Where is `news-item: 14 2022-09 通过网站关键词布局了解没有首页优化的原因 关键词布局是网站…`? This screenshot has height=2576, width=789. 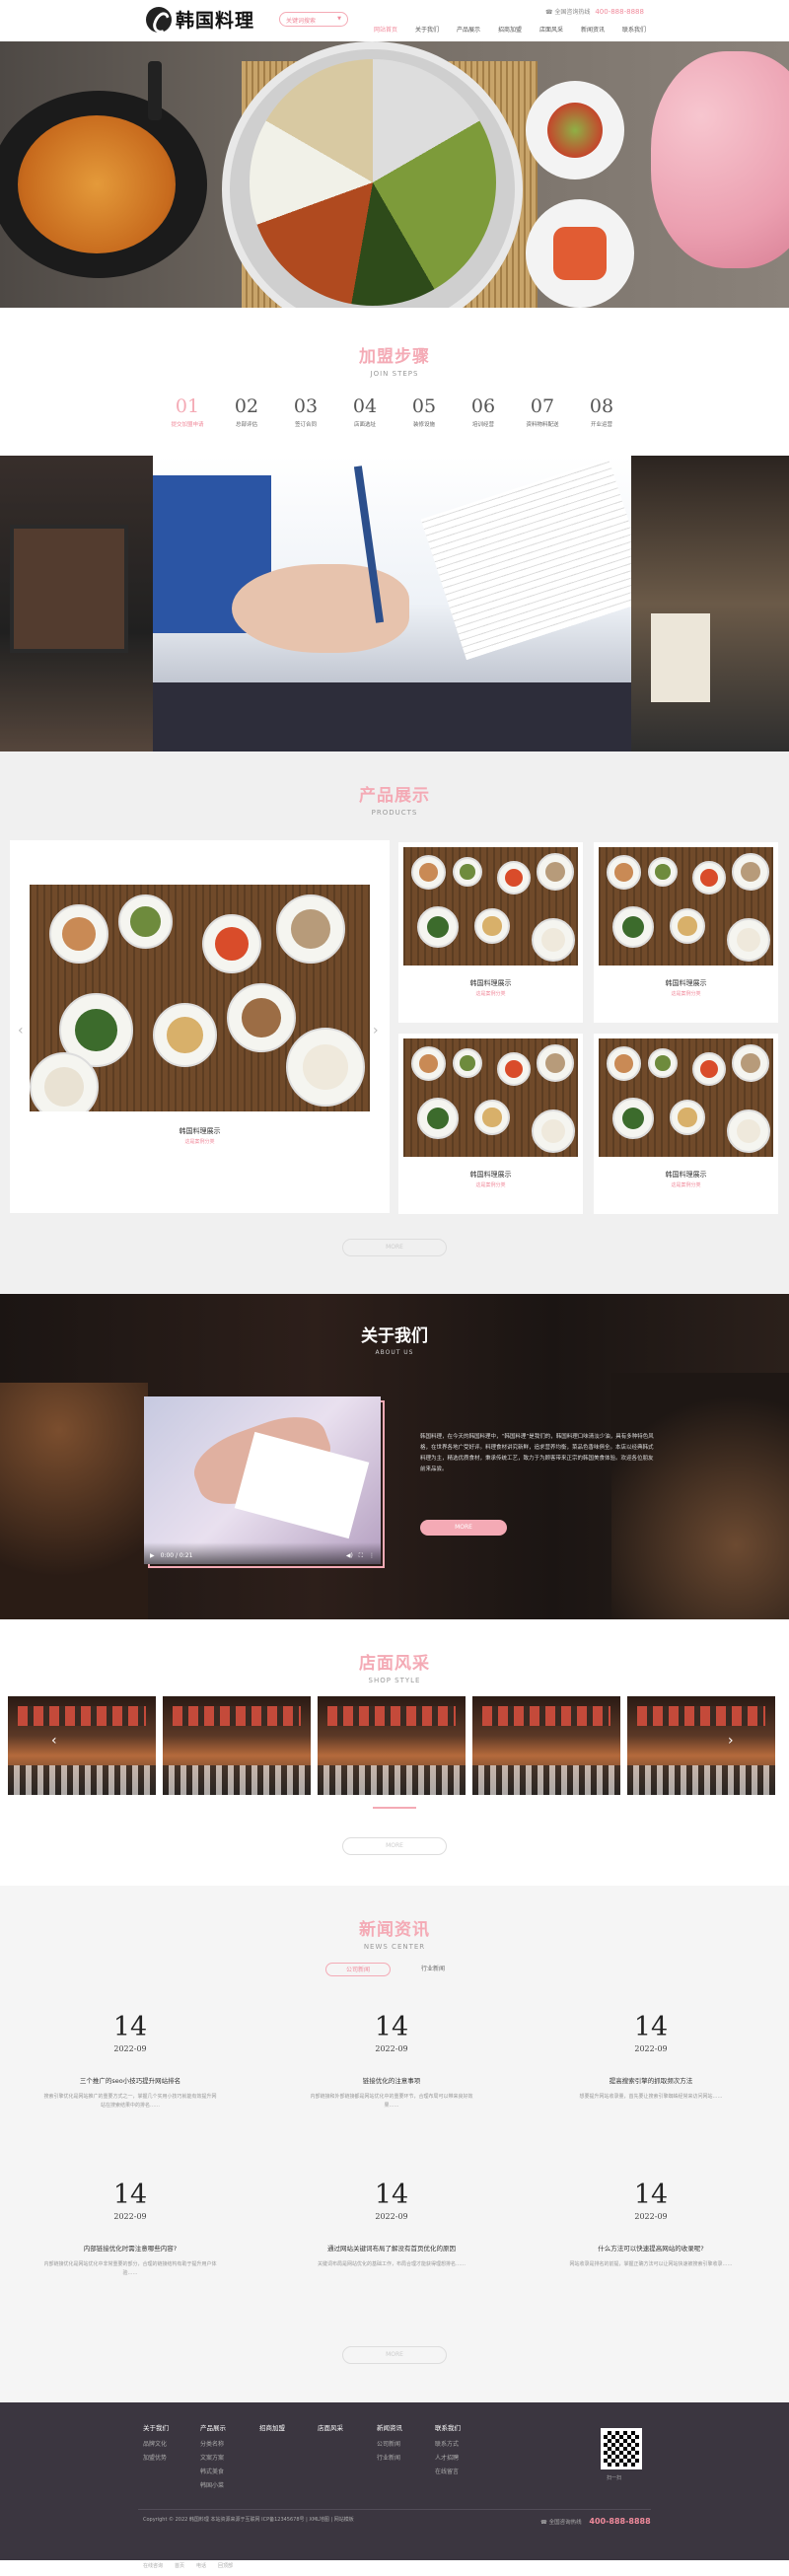 news-item: 14 2022-09 通过网站关键词布局了解没有首页优化的原因 关键词布局是网站… is located at coordinates (391, 2224).